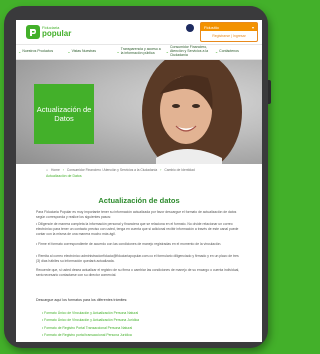  I want to click on lock-icon: ▾, so click(252, 27).